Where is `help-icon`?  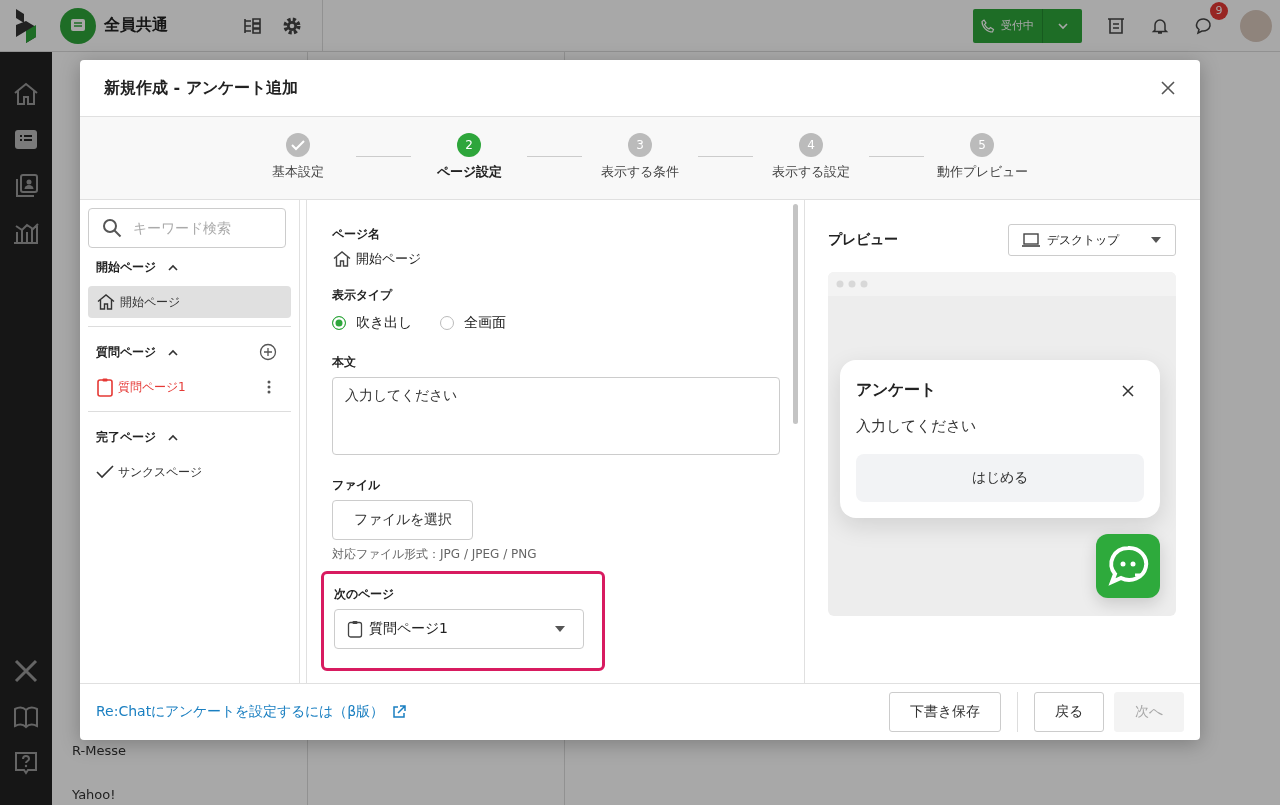 help-icon is located at coordinates (26, 763).